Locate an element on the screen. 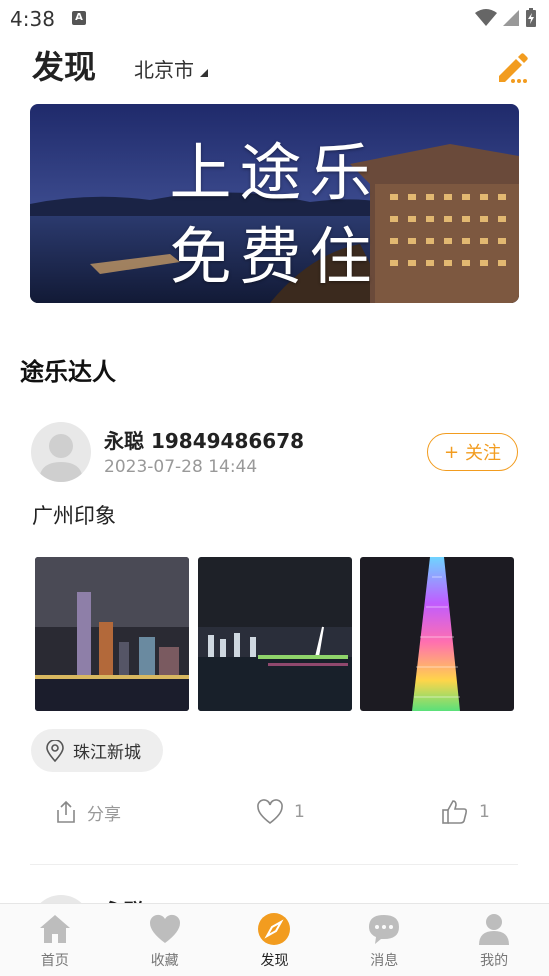 The width and height of the screenshot is (549, 976). banner-headline-2: 免费住 is located at coordinates (274, 256).